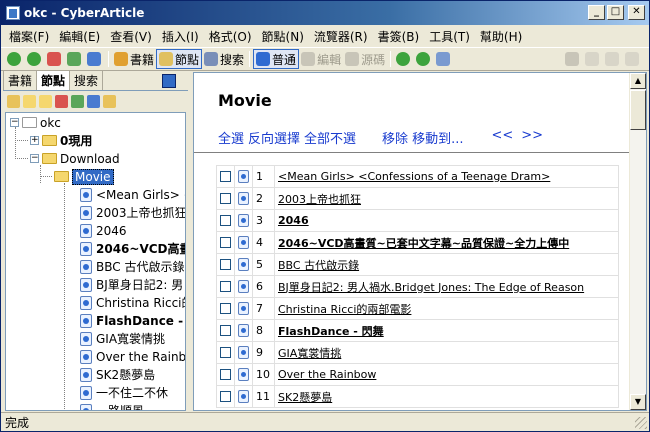  I want to click on refresh-button, so click(75, 59).